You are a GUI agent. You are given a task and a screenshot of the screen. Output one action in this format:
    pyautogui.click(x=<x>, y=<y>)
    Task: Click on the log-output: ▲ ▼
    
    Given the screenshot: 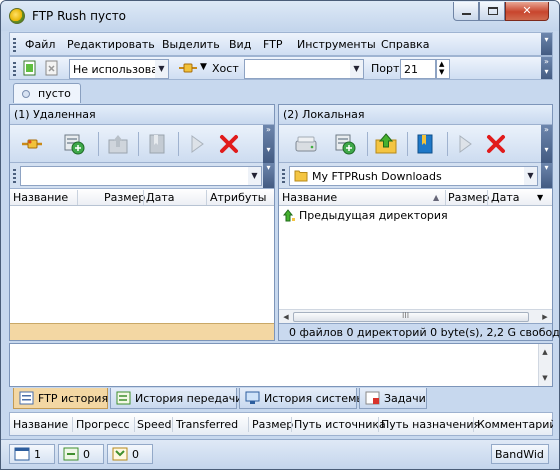 What is the action you would take?
    pyautogui.click(x=281, y=365)
    